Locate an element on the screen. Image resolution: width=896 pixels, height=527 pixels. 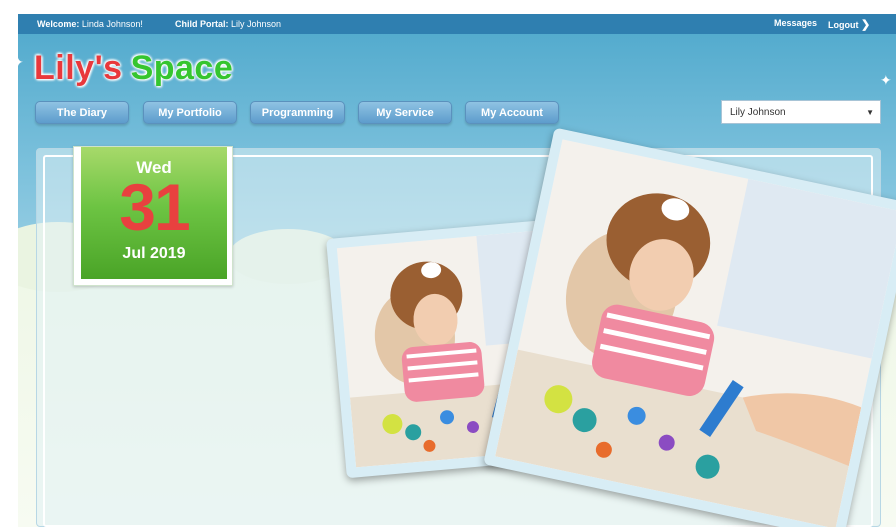
logout-link: Logout ❯ is located at coordinates (849, 24).